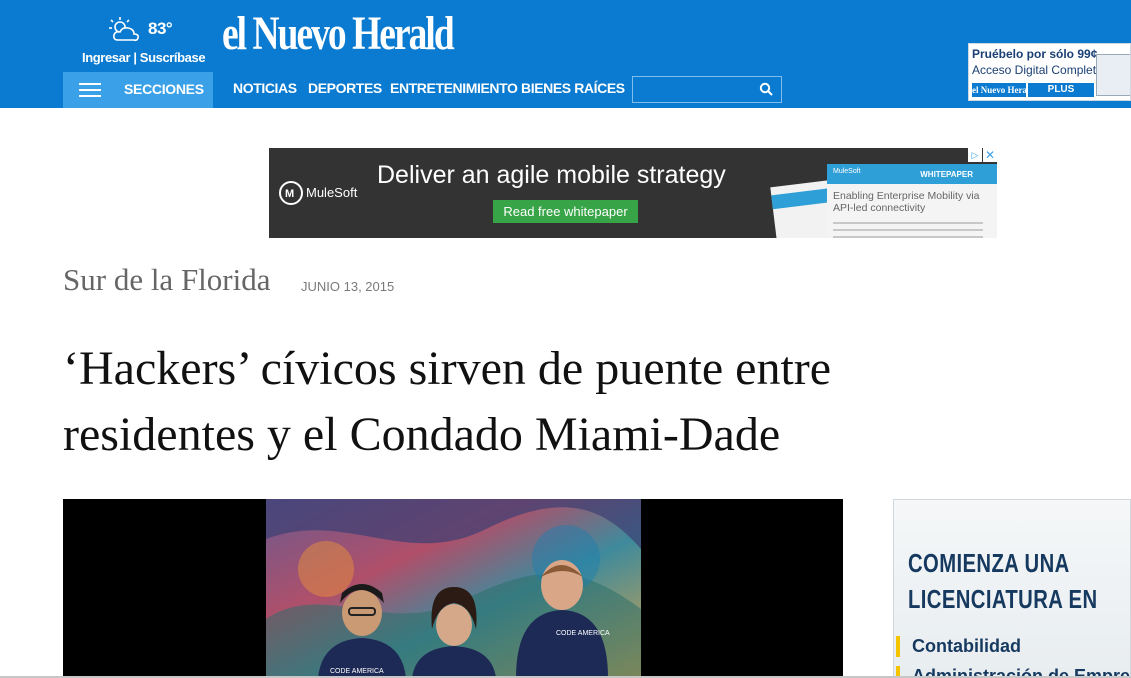 The height and width of the screenshot is (678, 1131). Describe the element at coordinates (348, 286) in the screenshot. I see `article-date: JUNIO 13, 2015` at that location.